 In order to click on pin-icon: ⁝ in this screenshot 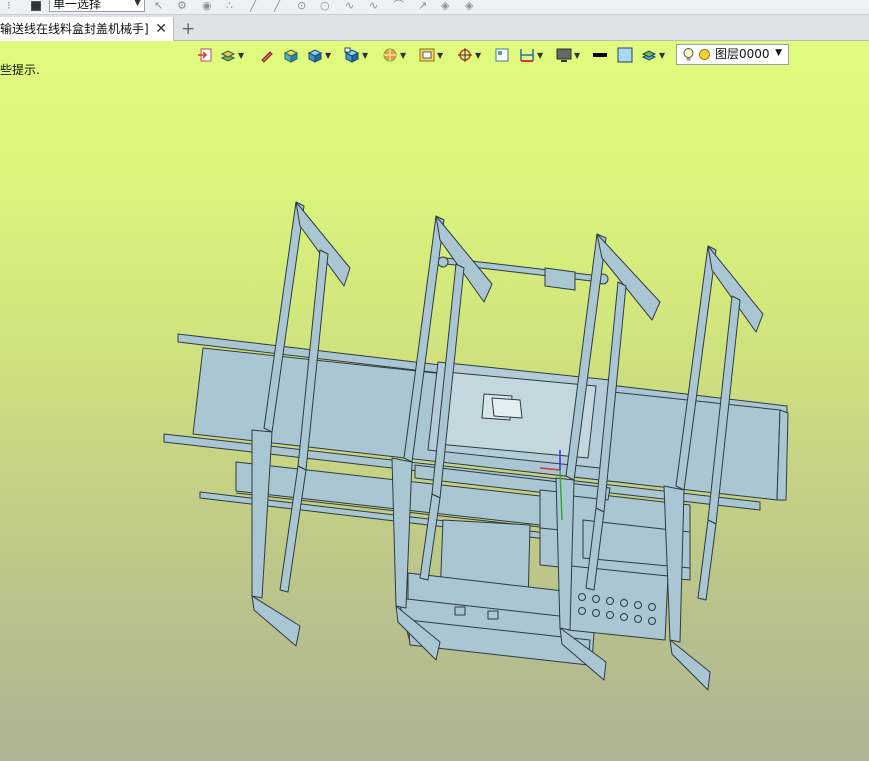, I will do `click(9, 6)`.